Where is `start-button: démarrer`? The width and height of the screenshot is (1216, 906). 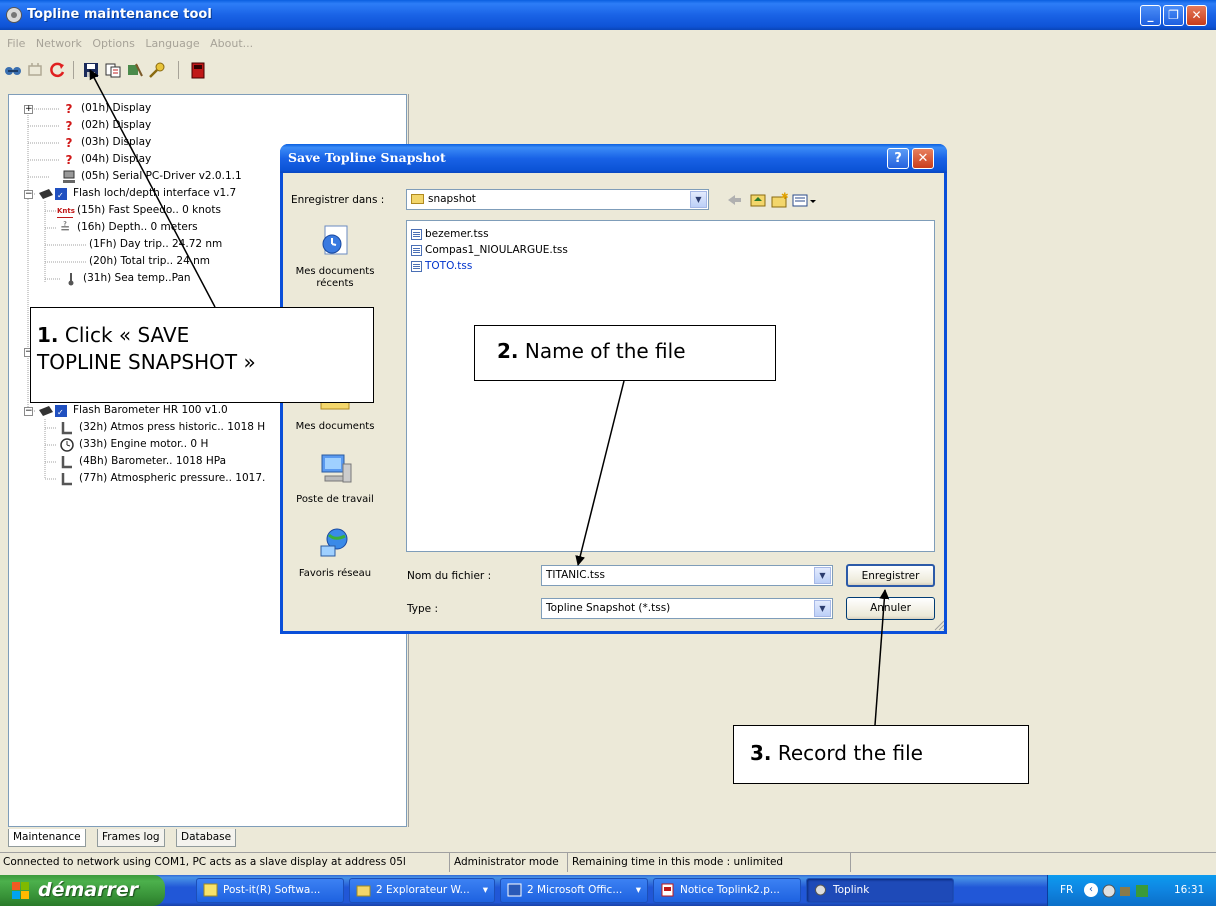 start-button: démarrer is located at coordinates (82, 890).